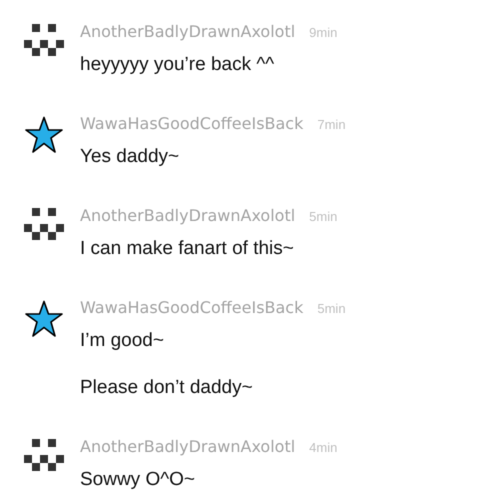  Describe the element at coordinates (323, 447) in the screenshot. I see `message-time: 4min` at that location.